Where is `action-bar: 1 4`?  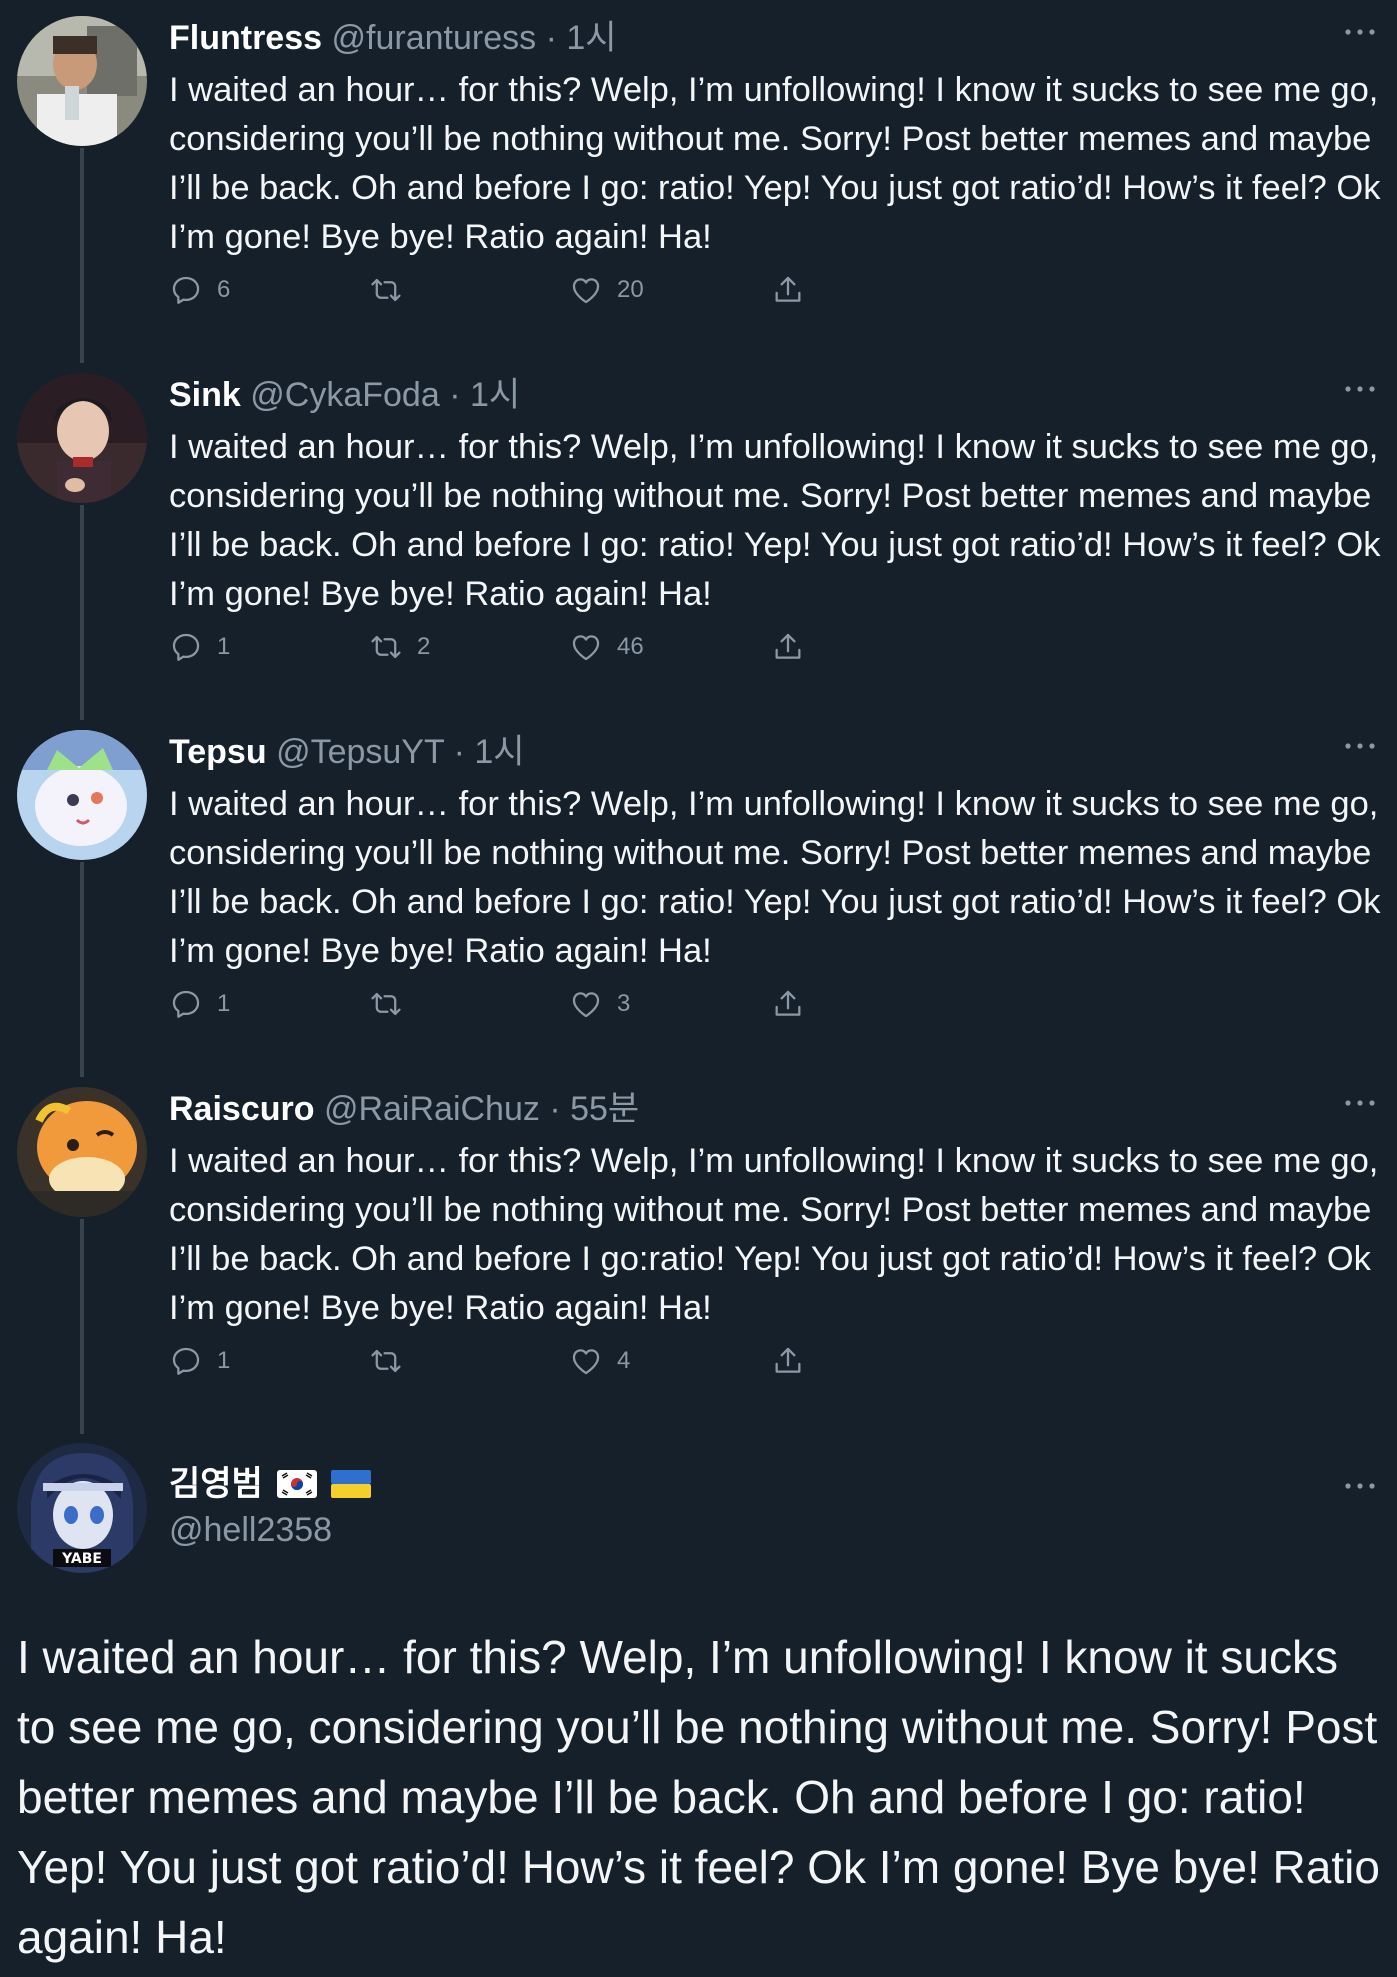
action-bar: 1 4 is located at coordinates (499, 1361).